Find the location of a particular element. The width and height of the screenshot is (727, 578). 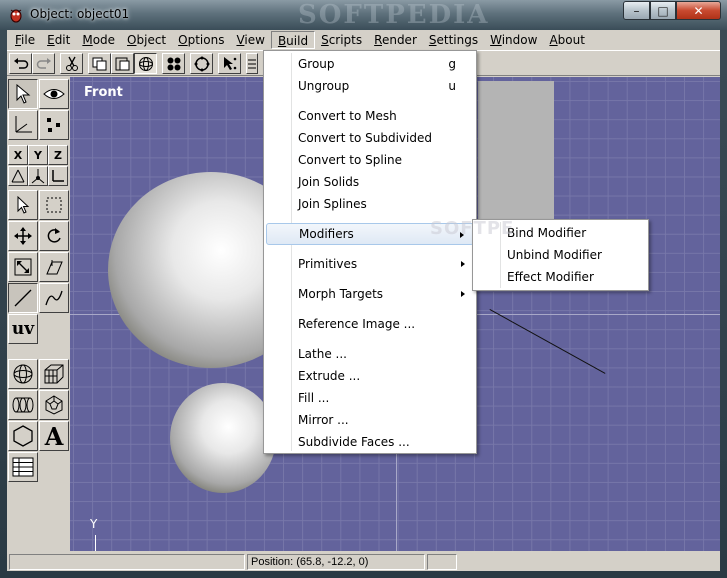

copy-icon is located at coordinates (99, 63).